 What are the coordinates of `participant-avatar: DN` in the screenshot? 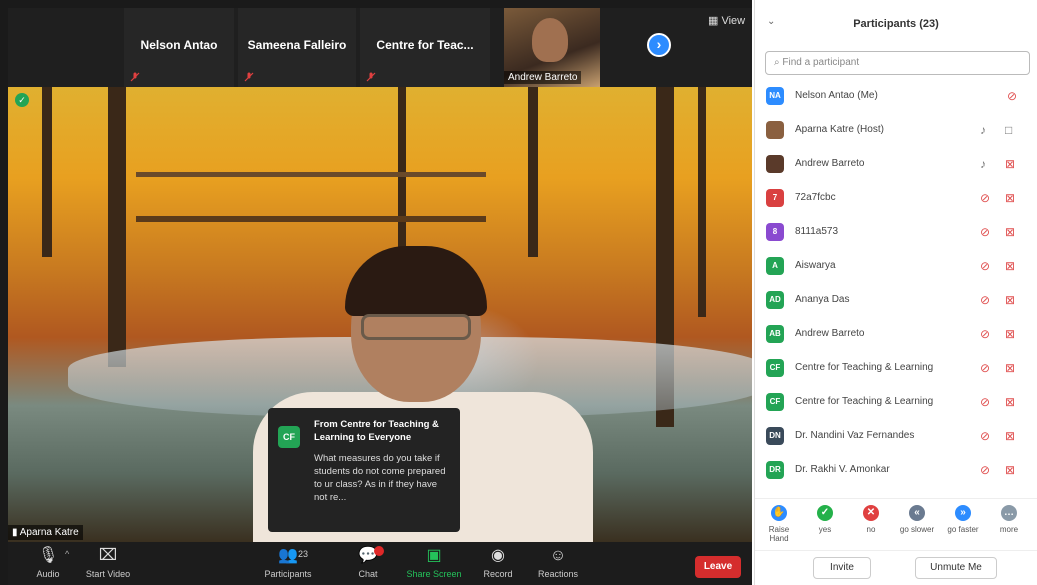 It's located at (775, 436).